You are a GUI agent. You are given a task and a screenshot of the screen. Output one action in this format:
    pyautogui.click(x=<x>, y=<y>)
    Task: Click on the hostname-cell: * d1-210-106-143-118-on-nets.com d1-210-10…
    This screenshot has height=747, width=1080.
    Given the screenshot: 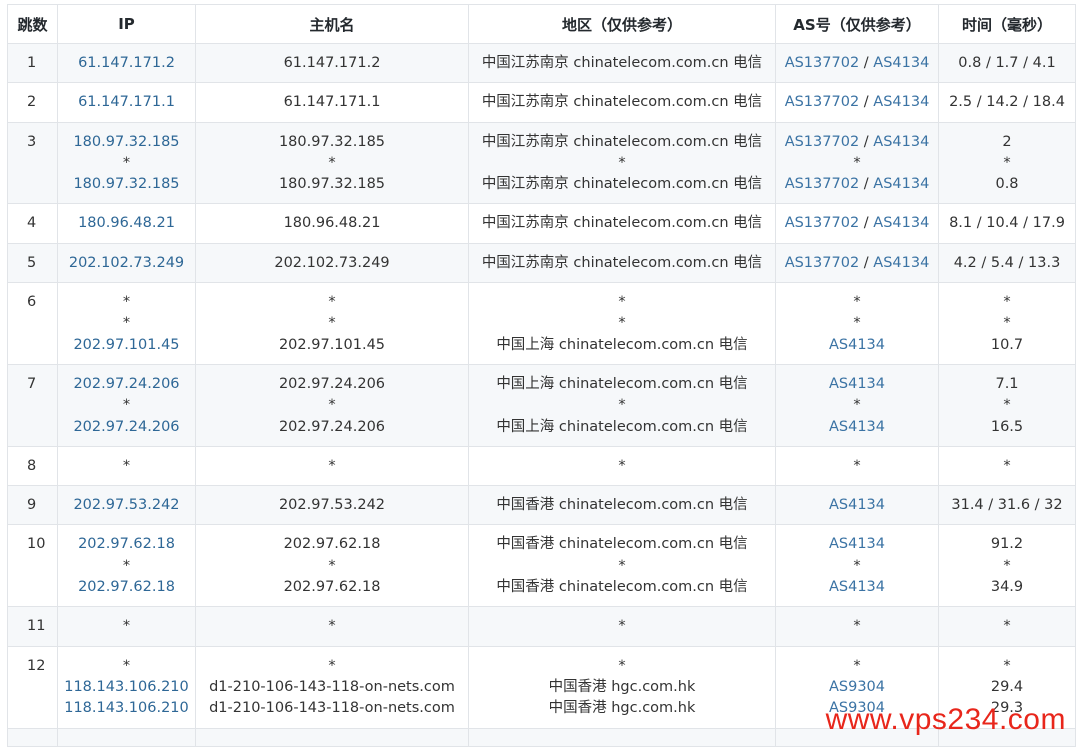 What is the action you would take?
    pyautogui.click(x=332, y=687)
    